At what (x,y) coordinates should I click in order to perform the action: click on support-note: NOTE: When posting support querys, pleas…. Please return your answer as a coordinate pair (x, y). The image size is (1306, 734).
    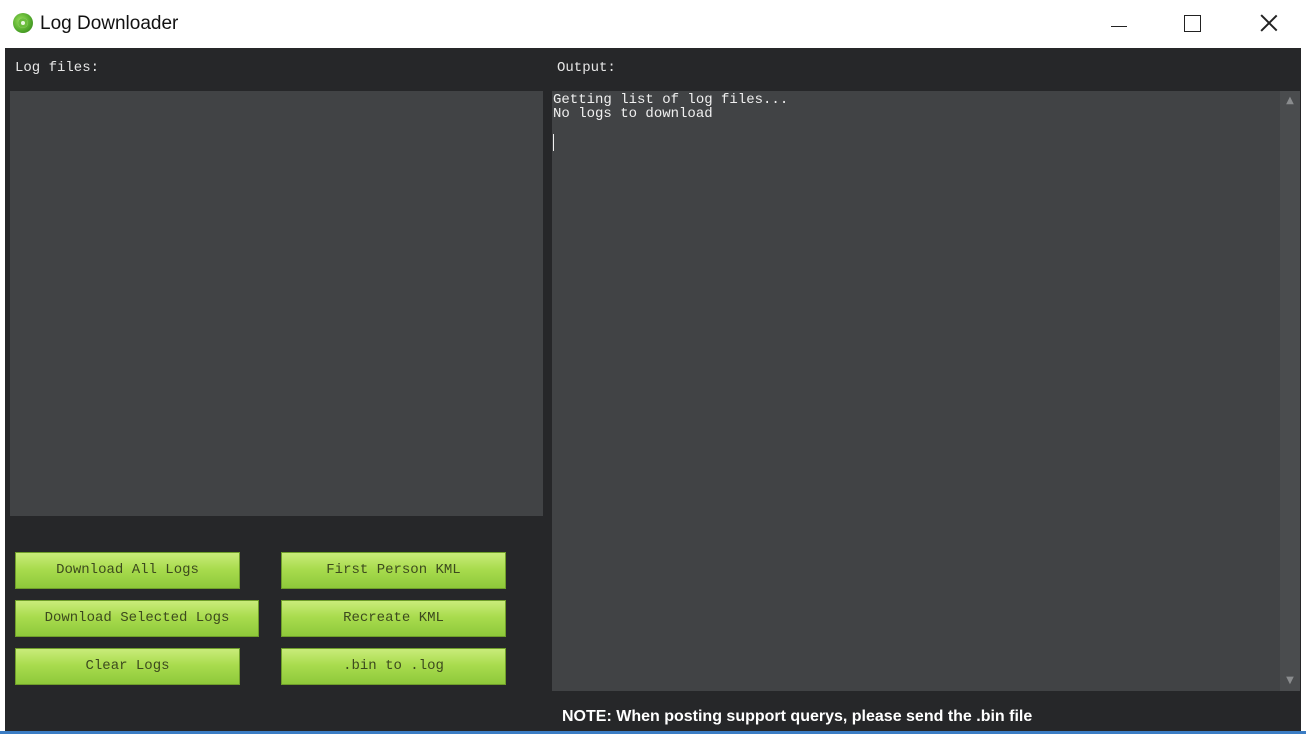
    Looking at the image, I should click on (797, 716).